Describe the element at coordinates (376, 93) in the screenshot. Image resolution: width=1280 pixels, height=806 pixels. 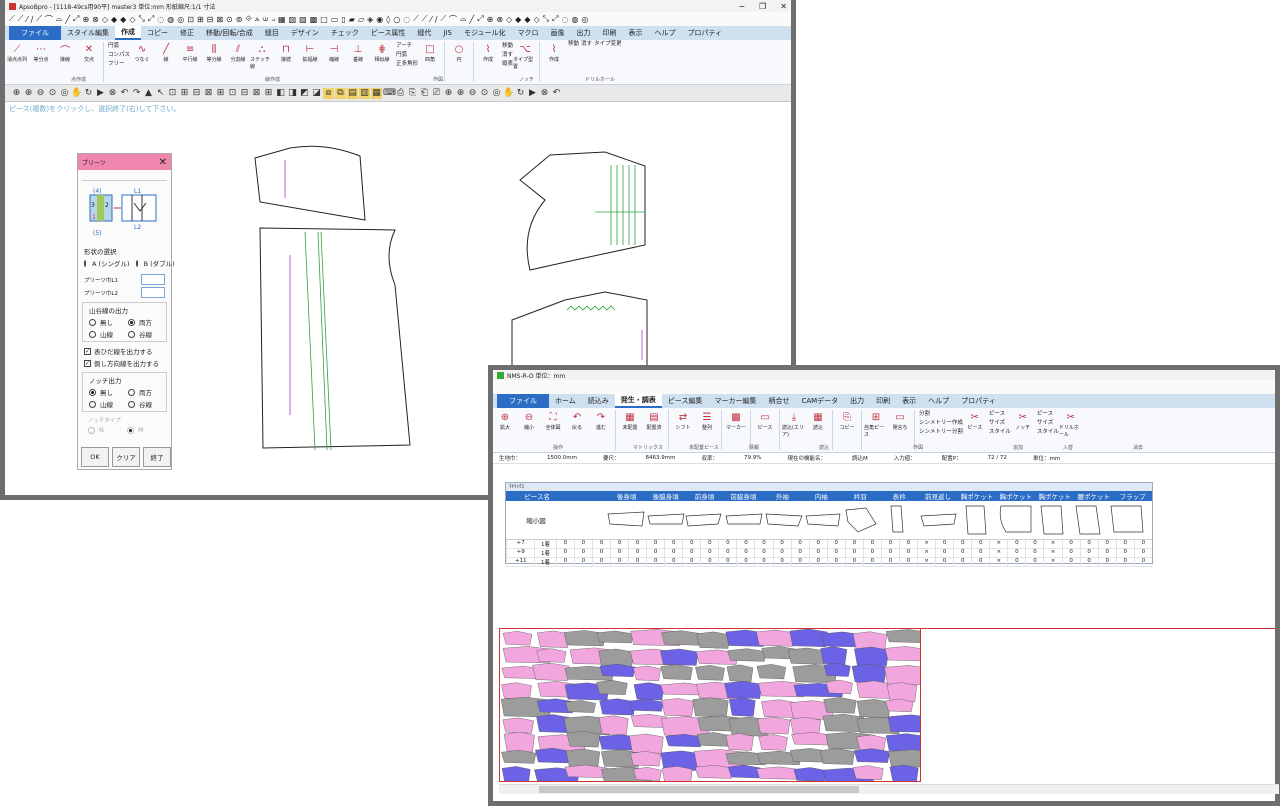
I see `toolbar-icon: ▦` at that location.